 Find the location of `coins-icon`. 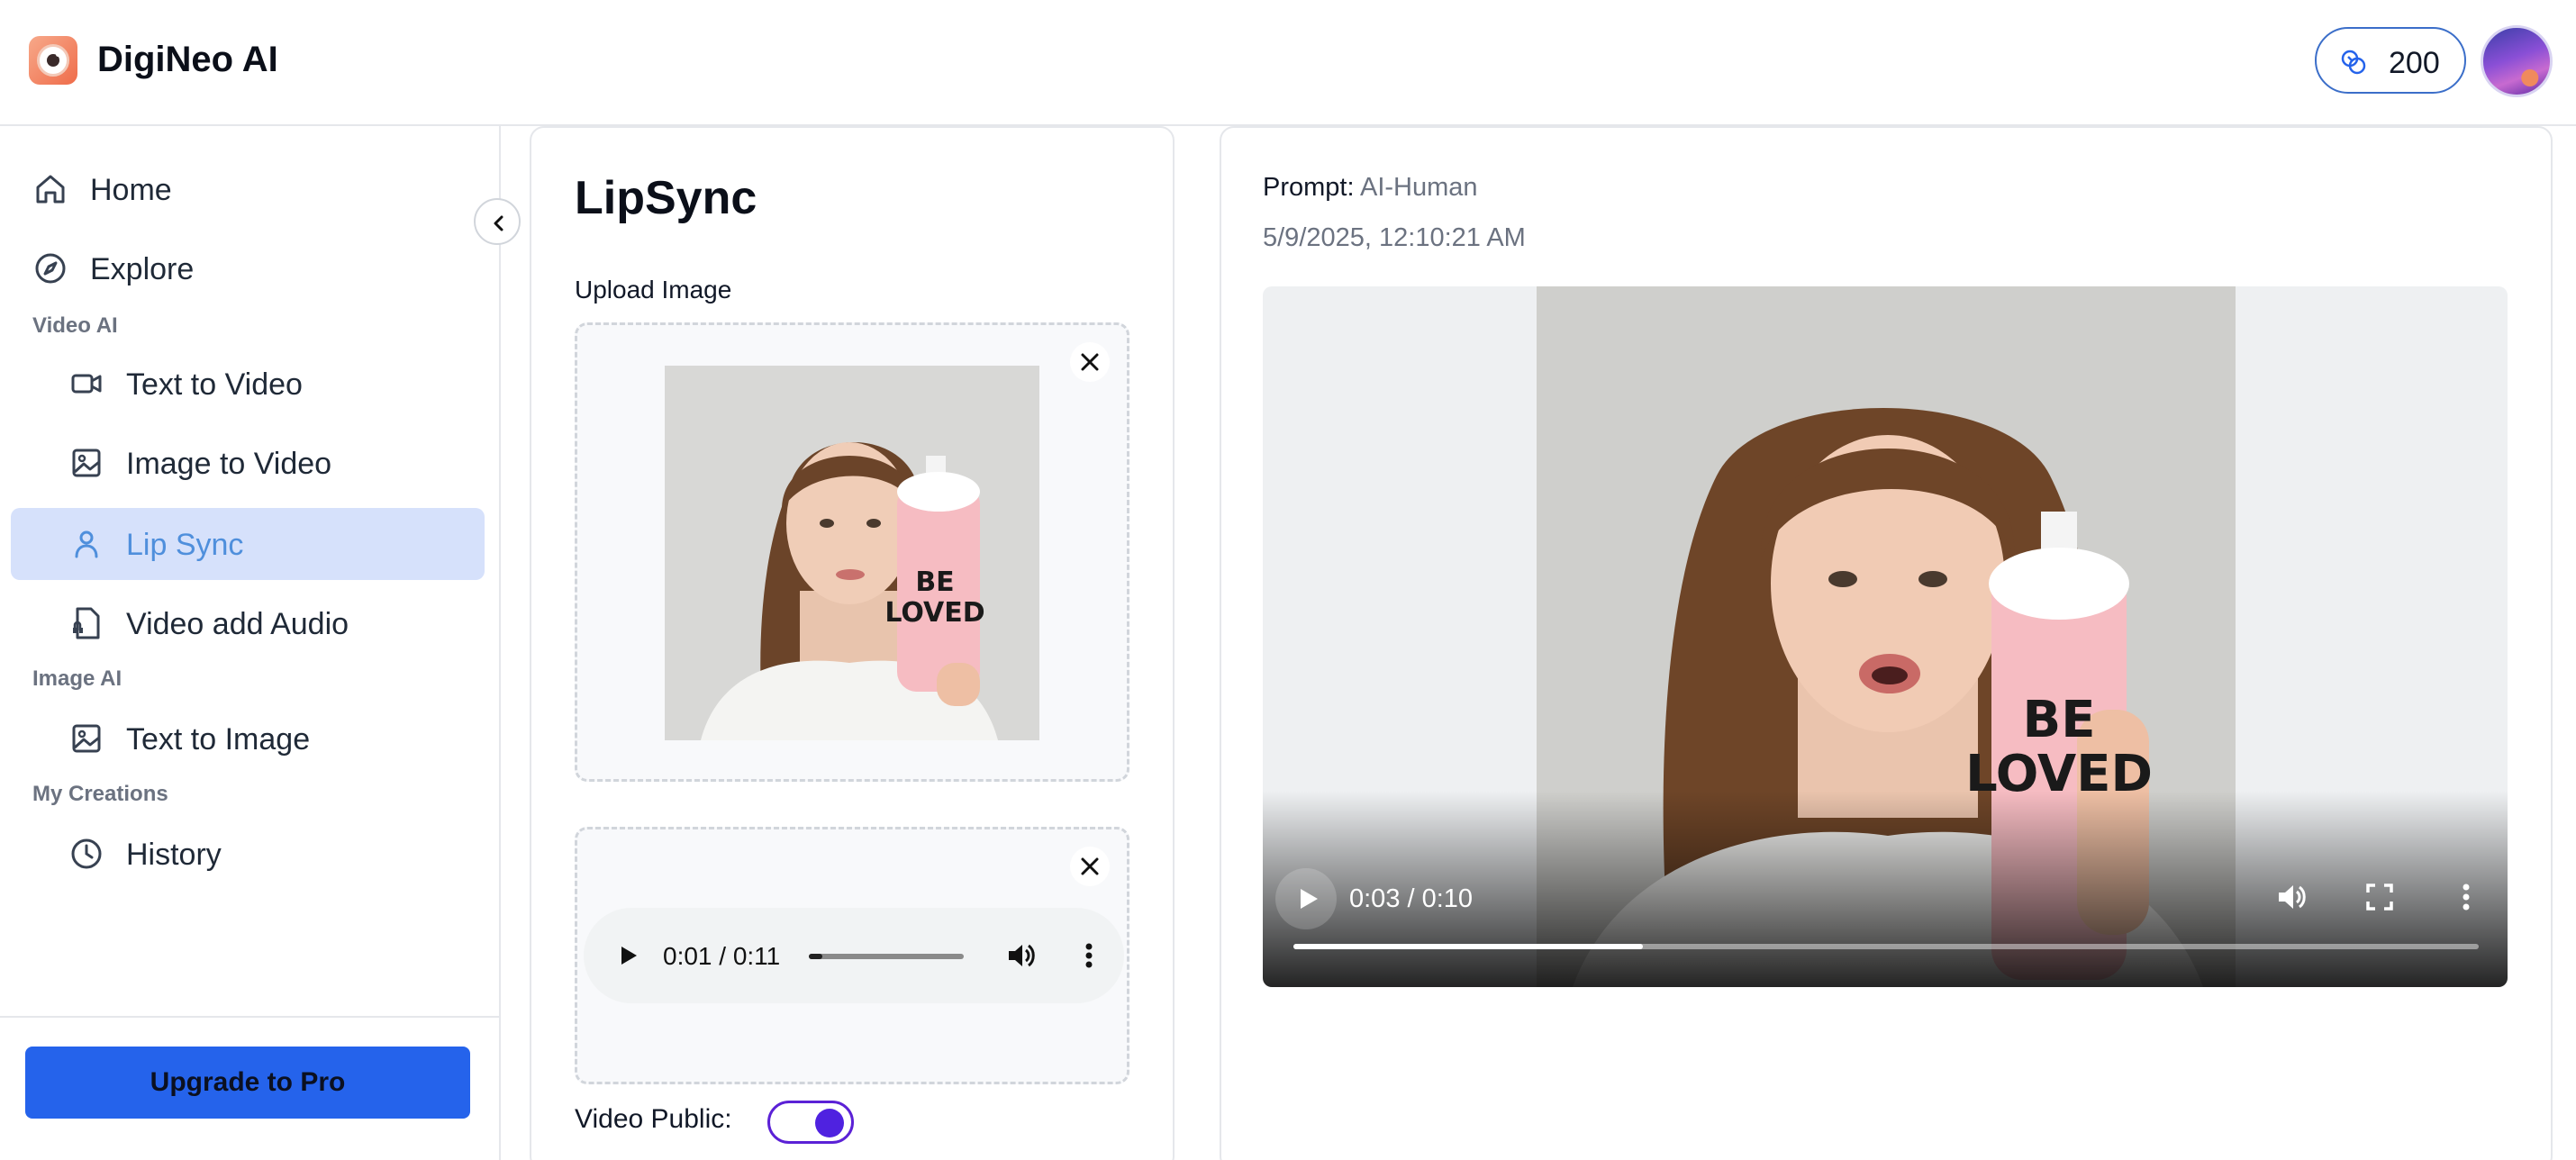

coins-icon is located at coordinates (2353, 63).